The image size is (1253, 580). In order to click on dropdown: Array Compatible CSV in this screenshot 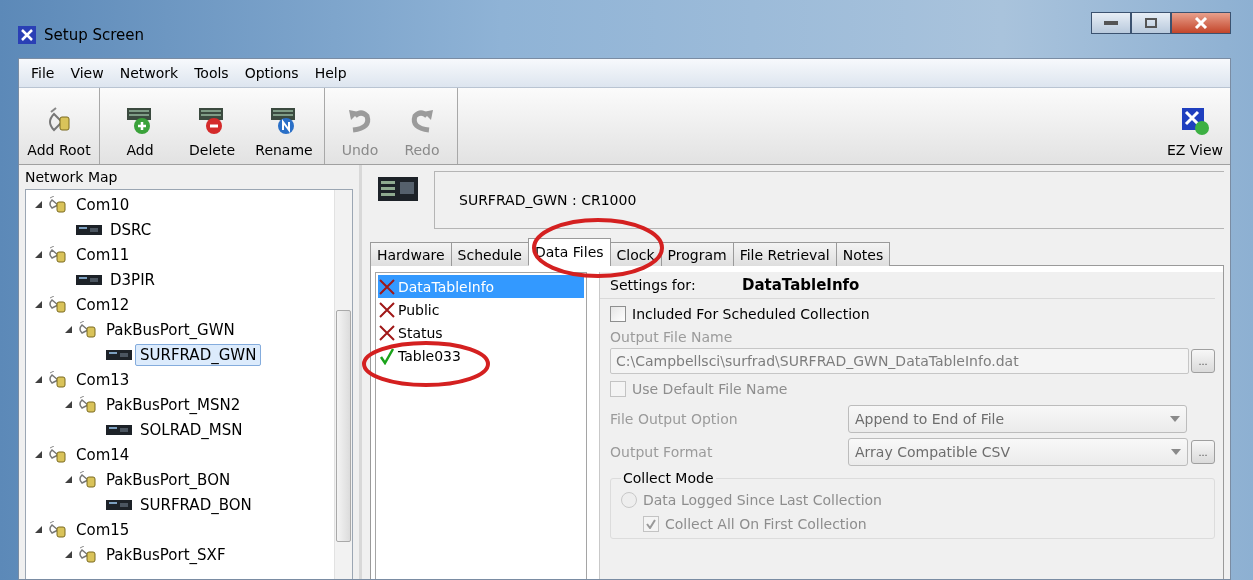, I will do `click(1018, 452)`.